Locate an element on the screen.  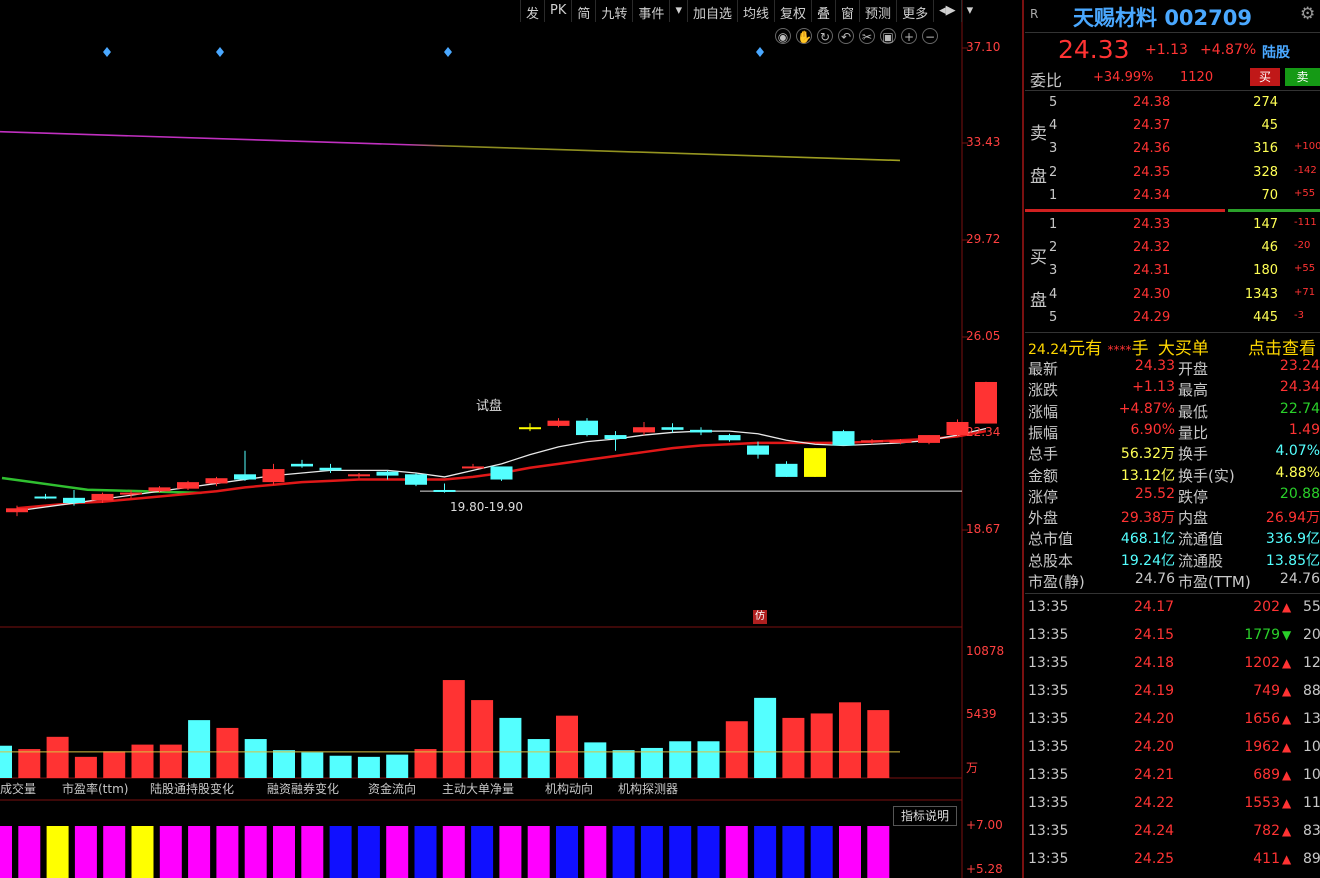
weibi-value: +34.99% is located at coordinates (1123, 77).